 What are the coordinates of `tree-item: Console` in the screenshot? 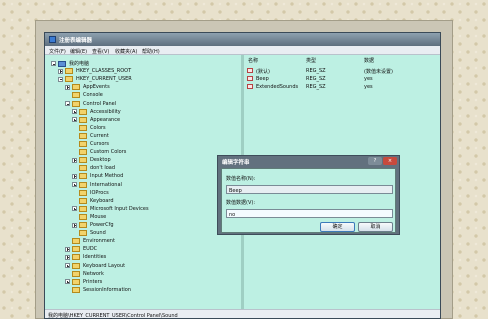 It's located at (84, 95).